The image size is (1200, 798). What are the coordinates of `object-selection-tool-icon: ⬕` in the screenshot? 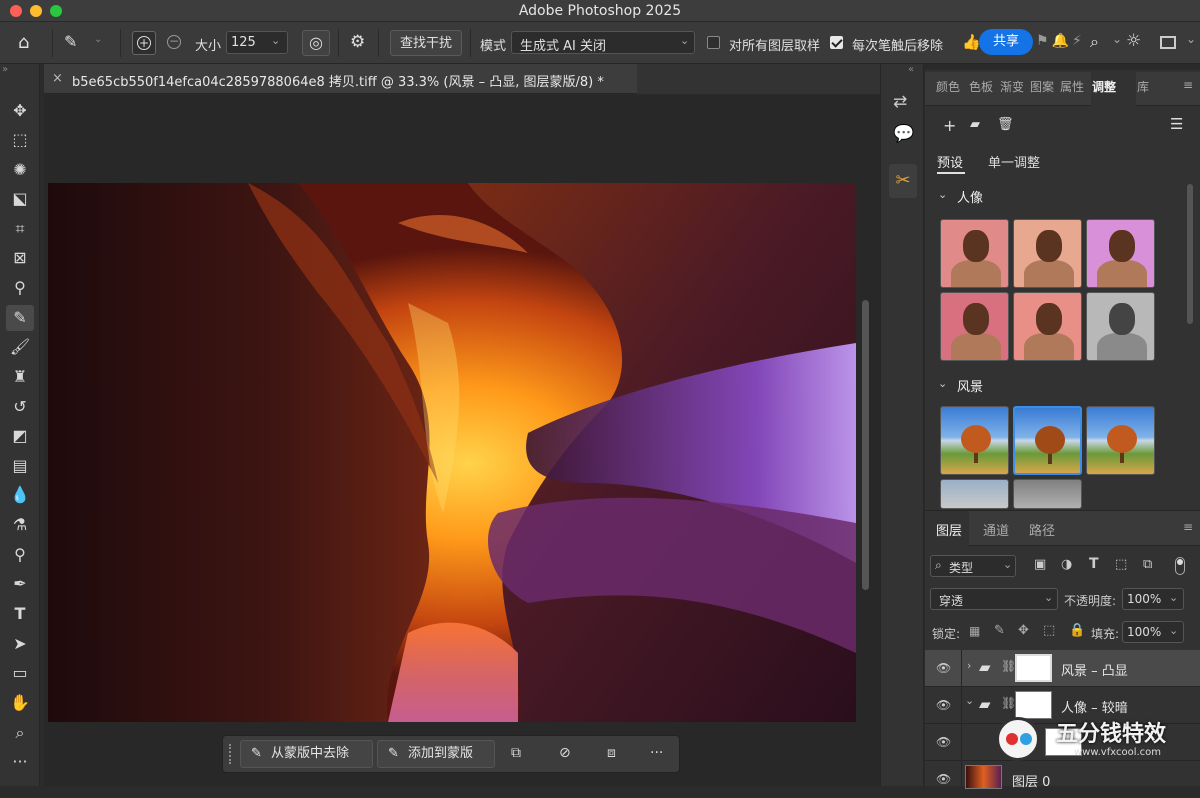 It's located at (20, 199).